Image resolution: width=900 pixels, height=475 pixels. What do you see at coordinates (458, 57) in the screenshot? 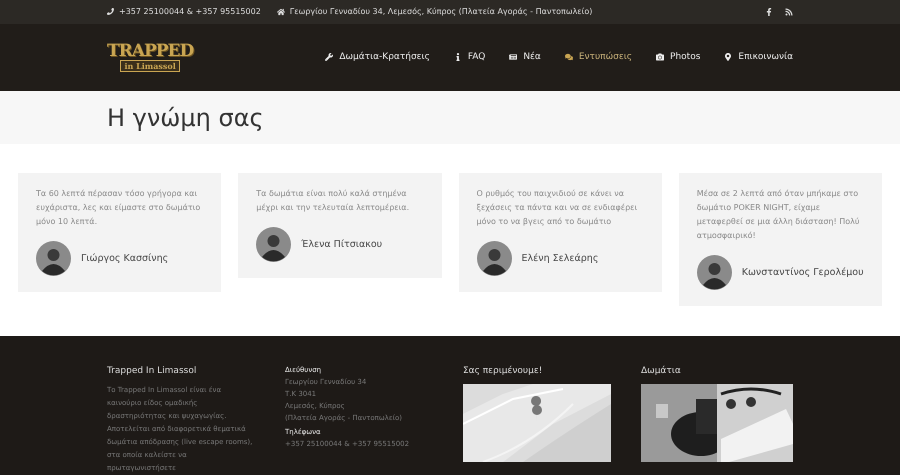
I see `info-icon` at bounding box center [458, 57].